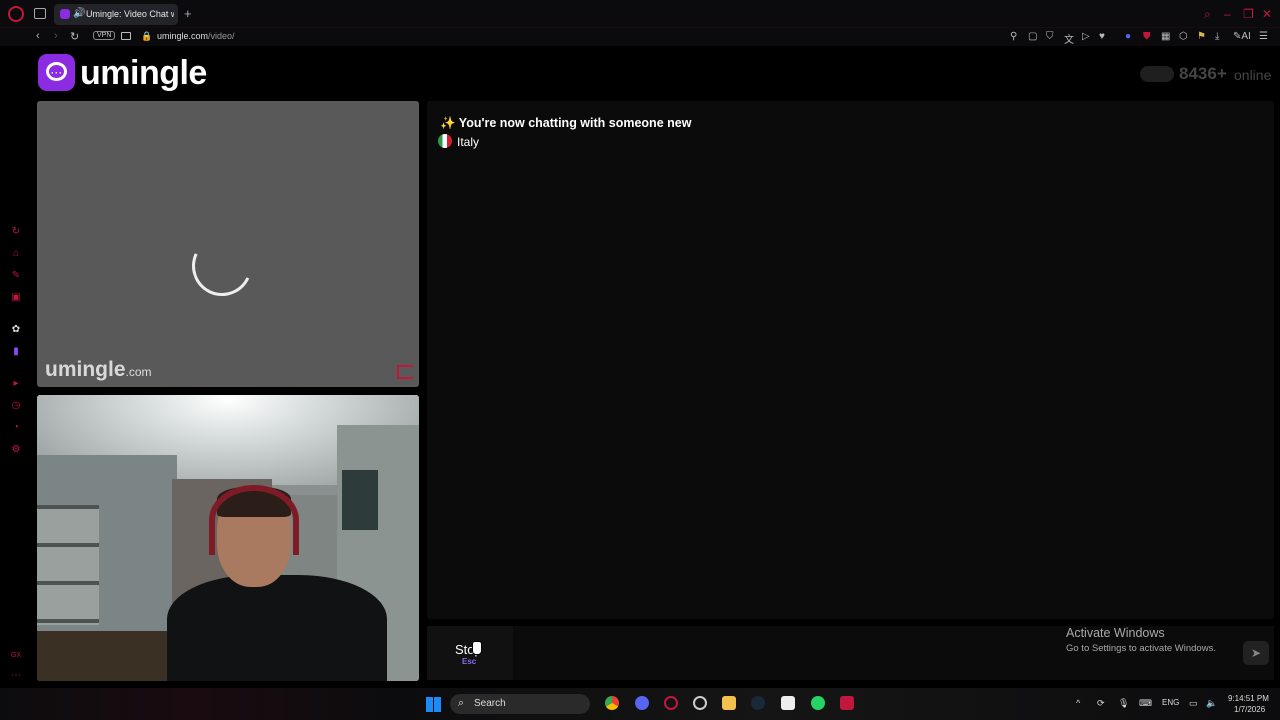  I want to click on tab-title: Umingle: Video Chat w, so click(130, 14).